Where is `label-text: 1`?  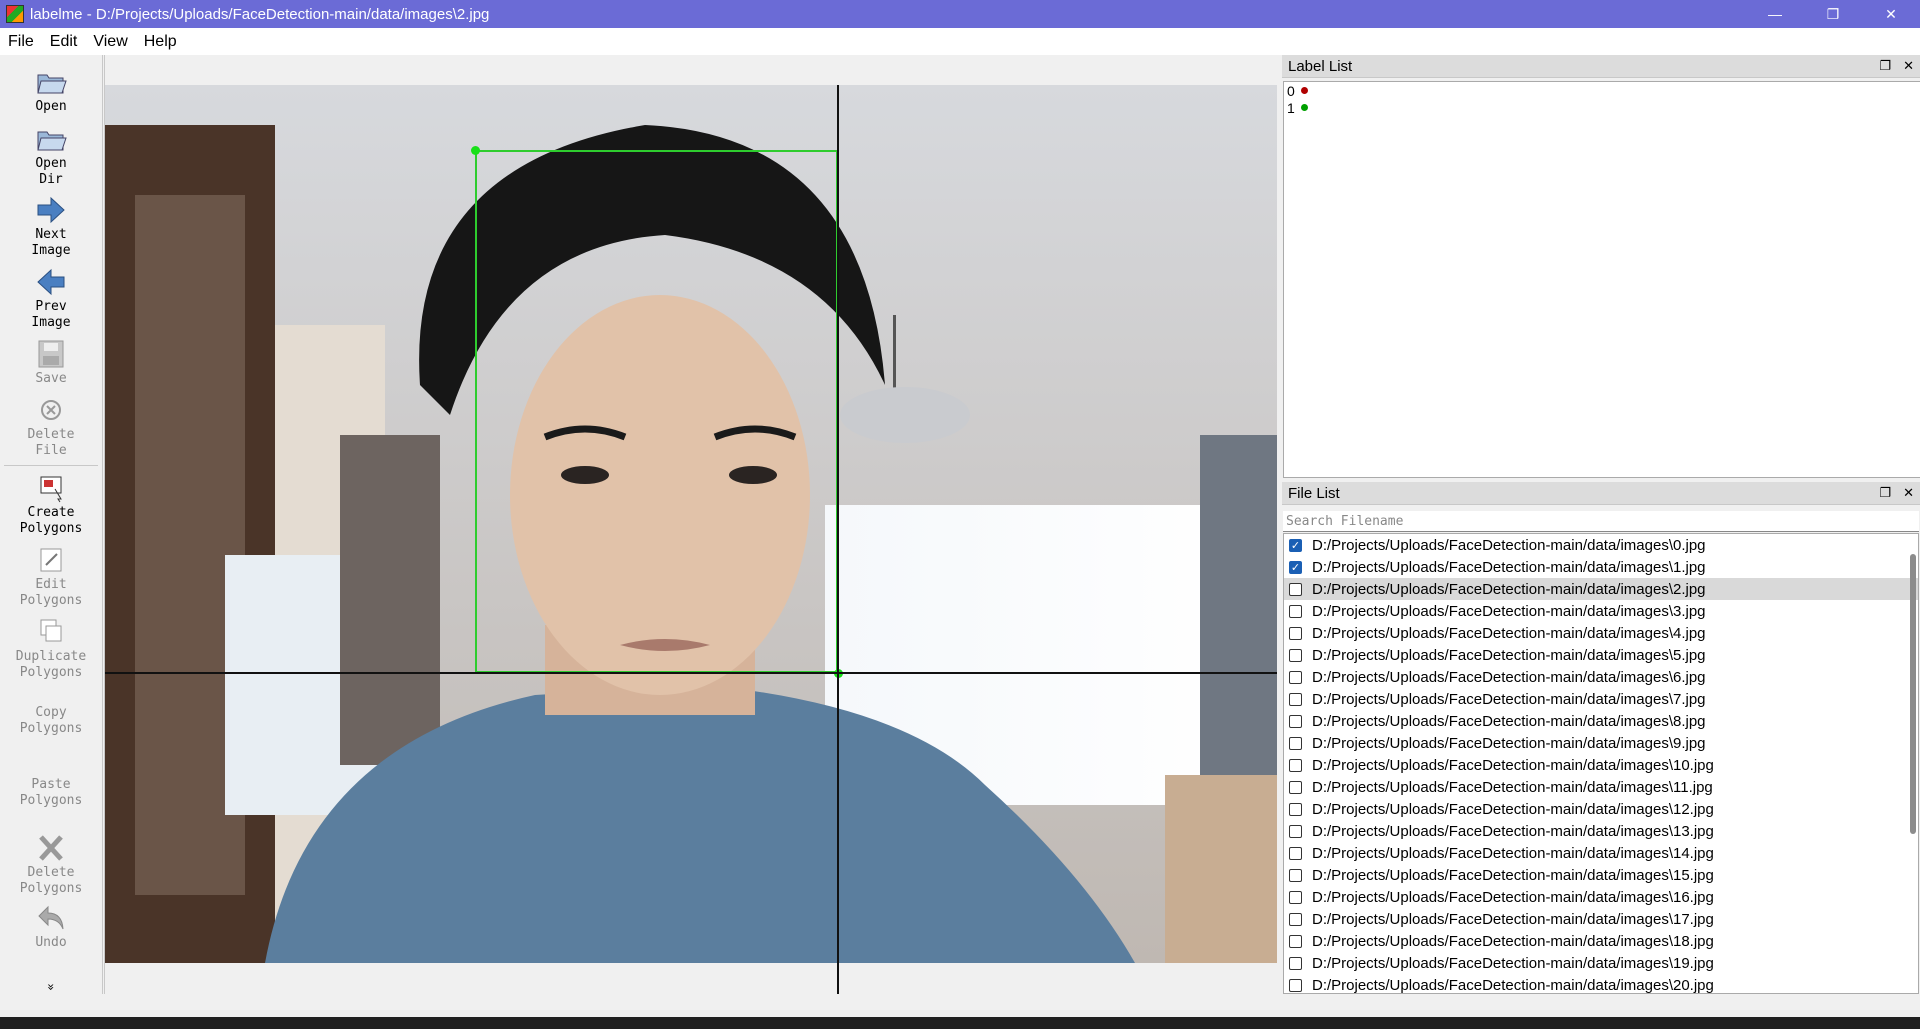 label-text: 1 is located at coordinates (1291, 107).